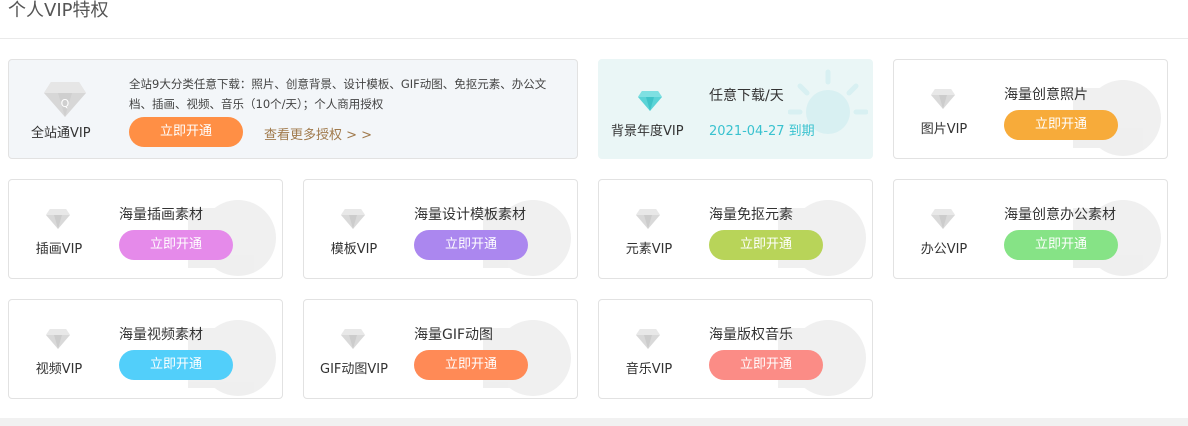 The width and height of the screenshot is (1188, 426). What do you see at coordinates (59, 249) in the screenshot?
I see `vip-name: 插画VIP` at bounding box center [59, 249].